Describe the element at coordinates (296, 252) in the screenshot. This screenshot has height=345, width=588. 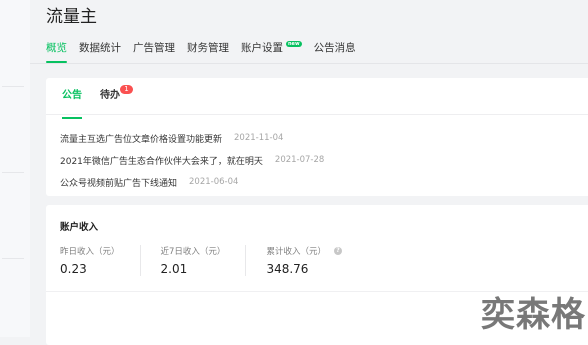
I see `stat-label-text: 累计收入（元）` at that location.